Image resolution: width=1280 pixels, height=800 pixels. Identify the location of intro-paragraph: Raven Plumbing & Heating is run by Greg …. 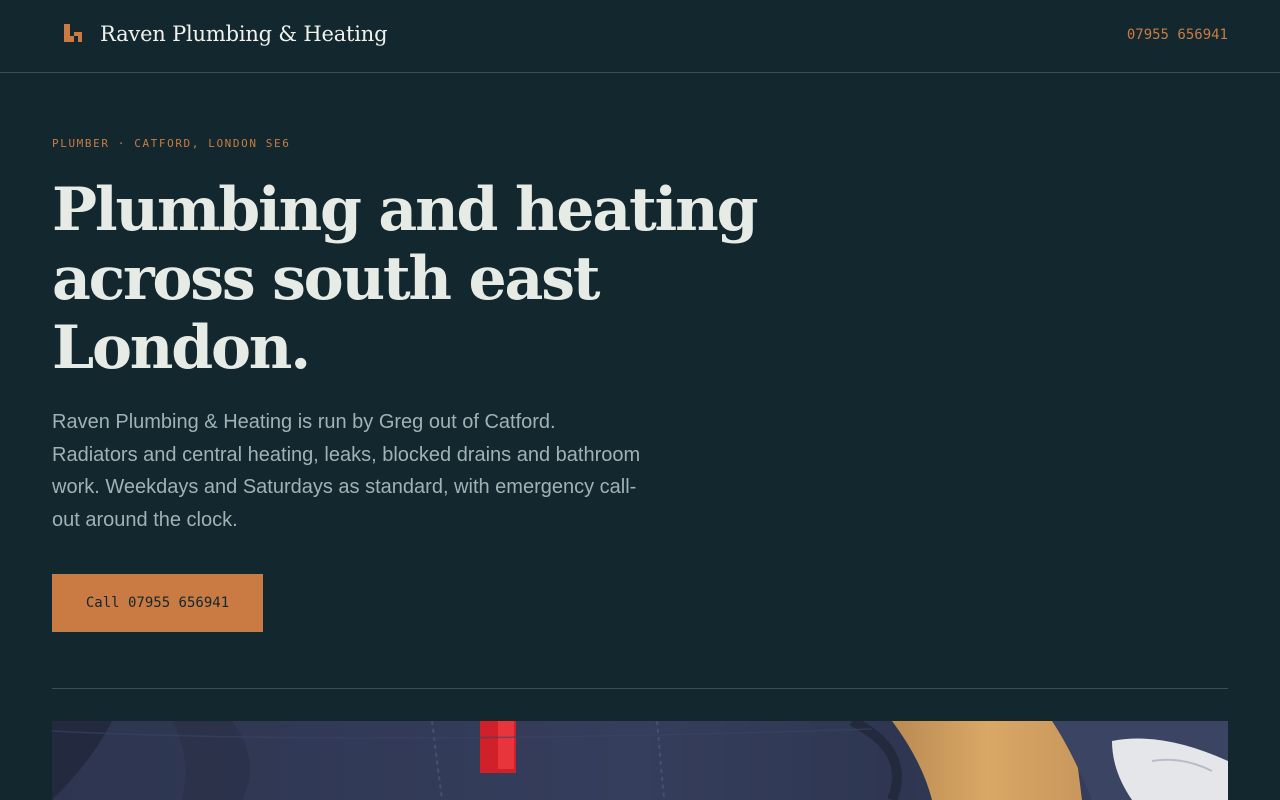
(346, 471).